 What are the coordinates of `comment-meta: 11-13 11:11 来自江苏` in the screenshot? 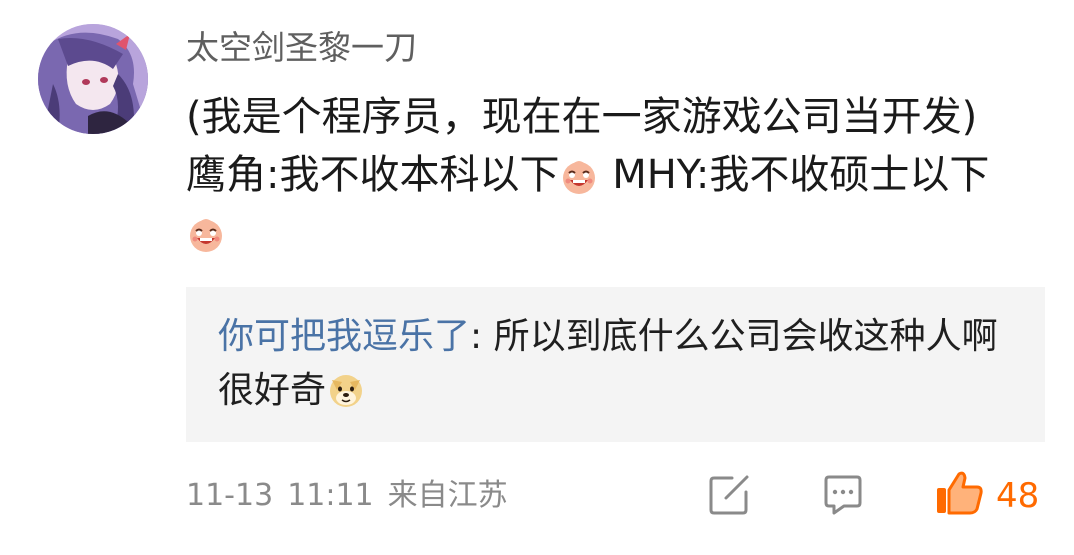 It's located at (354, 496).